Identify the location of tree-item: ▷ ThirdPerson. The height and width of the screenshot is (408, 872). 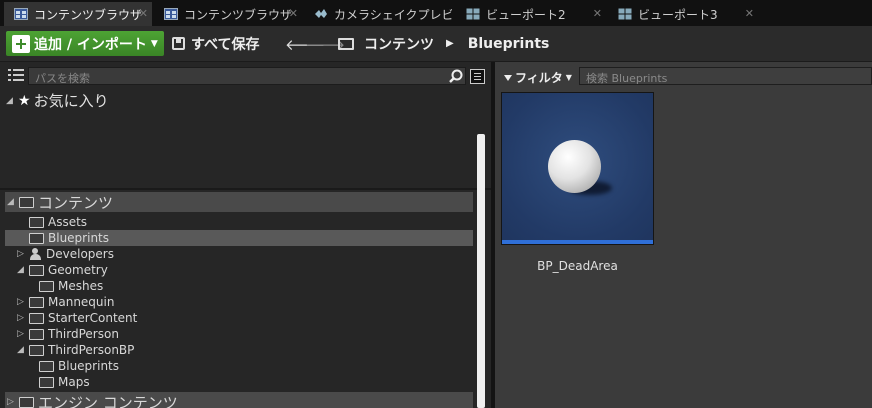
(239, 334).